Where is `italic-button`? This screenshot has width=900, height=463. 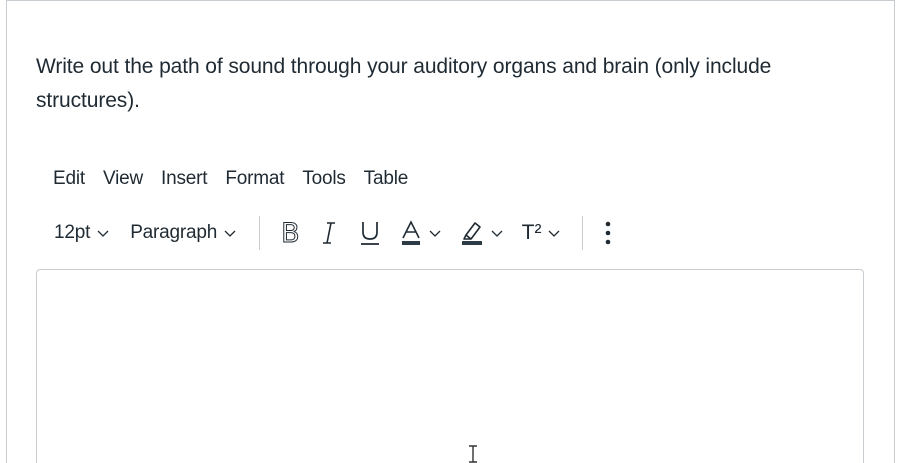
italic-button is located at coordinates (329, 233).